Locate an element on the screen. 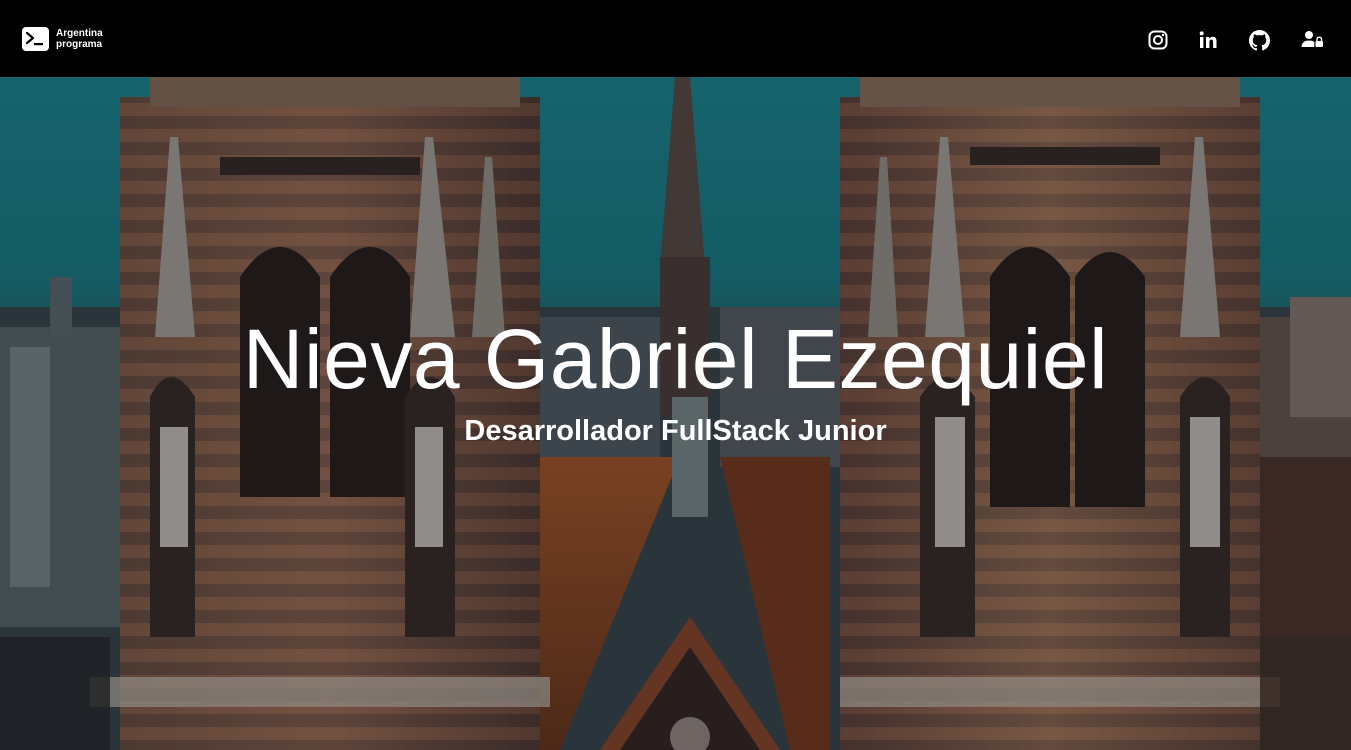 This screenshot has height=750, width=1351. github-link is located at coordinates (1259, 40).